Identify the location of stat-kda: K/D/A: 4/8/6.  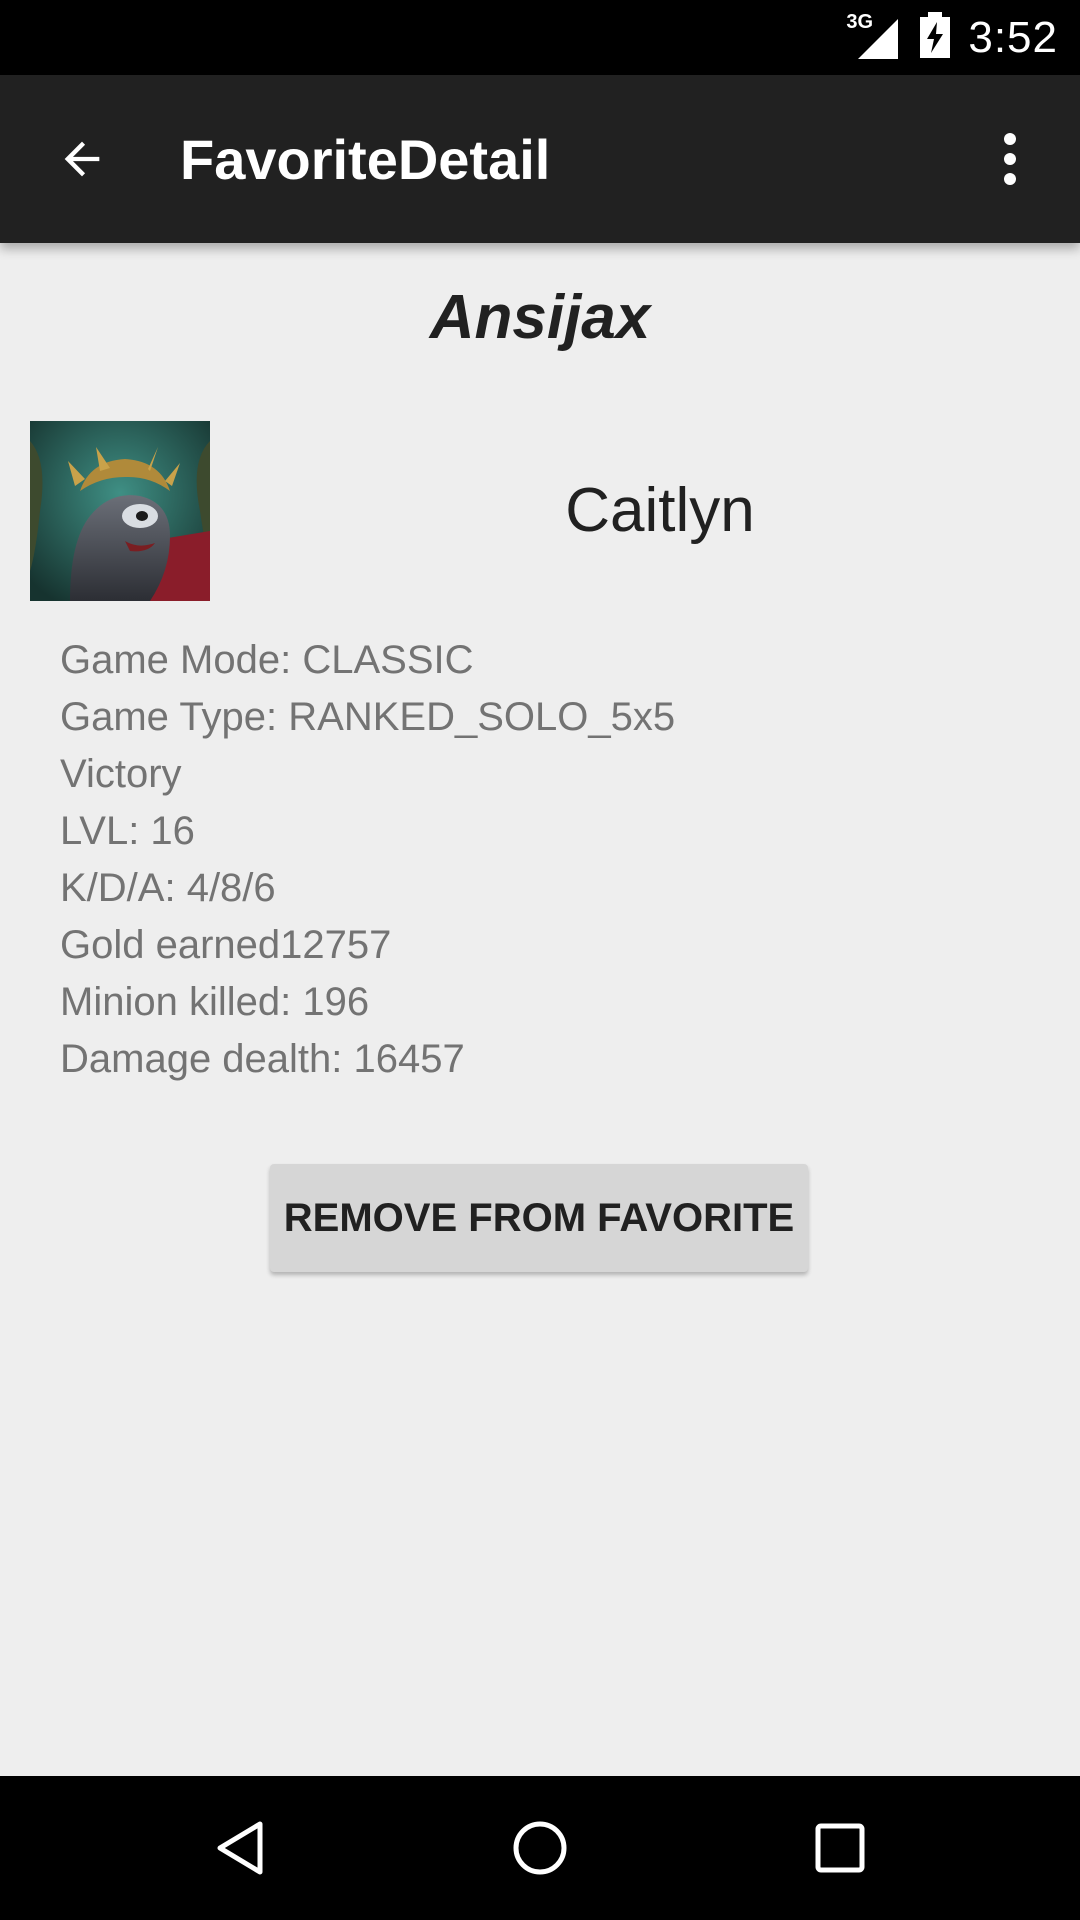
(168, 888).